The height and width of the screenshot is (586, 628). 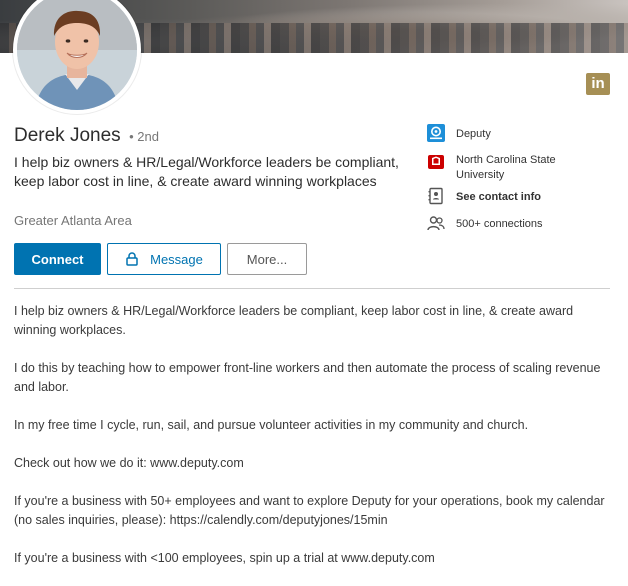 I want to click on company-name: Deputy, so click(x=473, y=134).